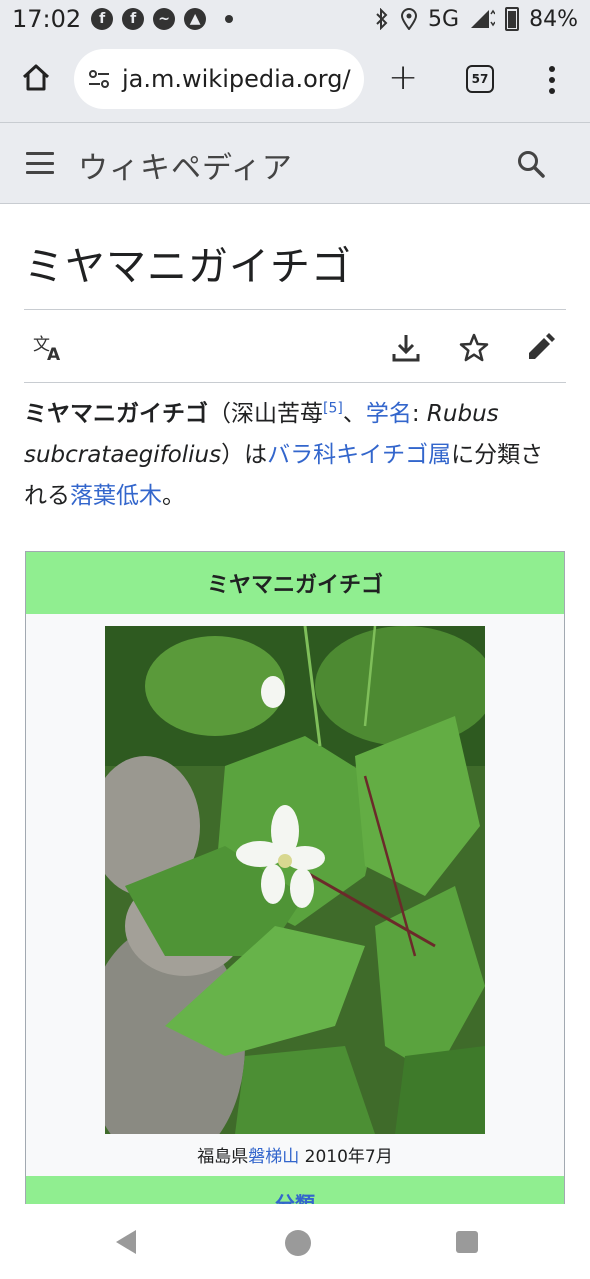  Describe the element at coordinates (295, 163) in the screenshot. I see `wiki-header: ウィキペディア` at that location.